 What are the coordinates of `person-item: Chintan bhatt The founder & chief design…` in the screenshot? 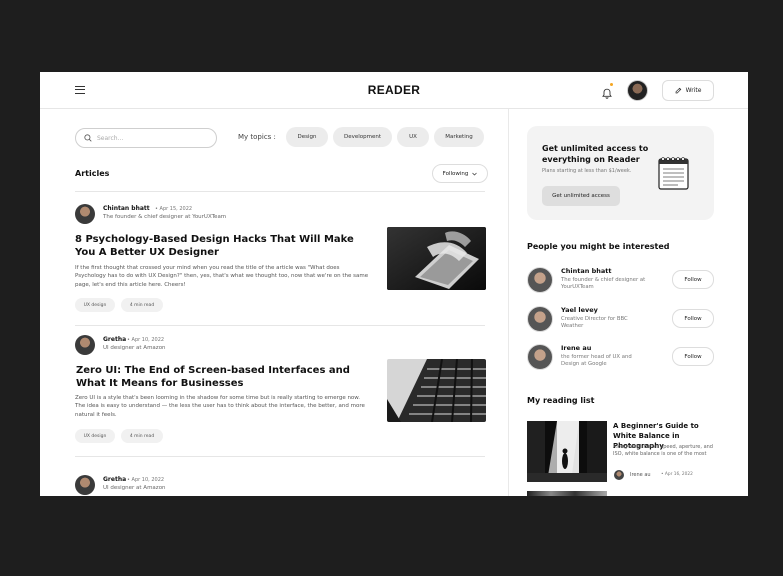 It's located at (620, 282).